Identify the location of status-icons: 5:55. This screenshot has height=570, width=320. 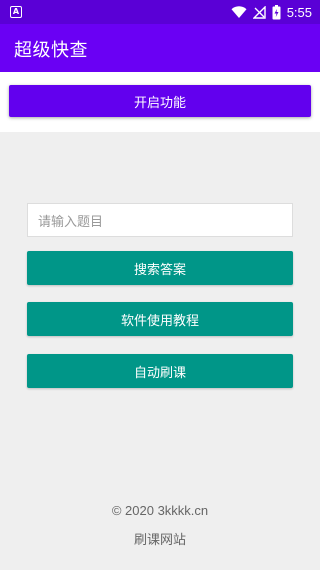
(271, 12).